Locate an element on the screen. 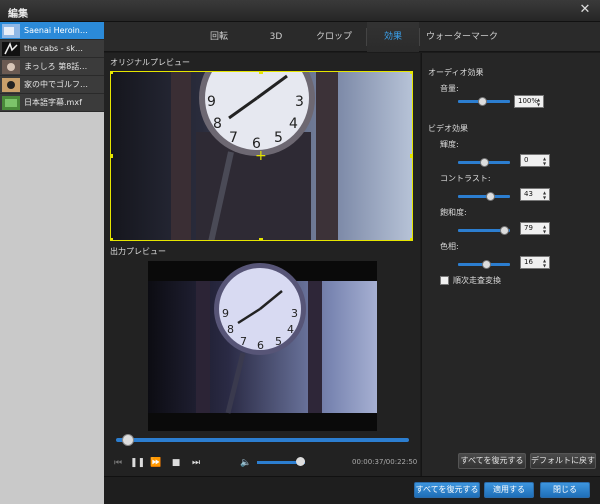 The image size is (600, 504). contrast-input: 43 ▲ ▼ is located at coordinates (535, 194).